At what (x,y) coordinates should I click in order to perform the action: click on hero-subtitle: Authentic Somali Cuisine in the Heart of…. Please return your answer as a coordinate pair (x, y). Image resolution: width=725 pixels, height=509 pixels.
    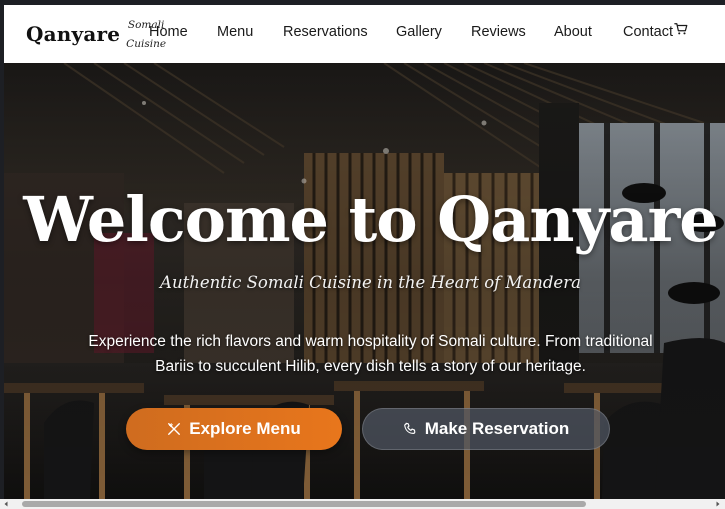
    Looking at the image, I should click on (370, 282).